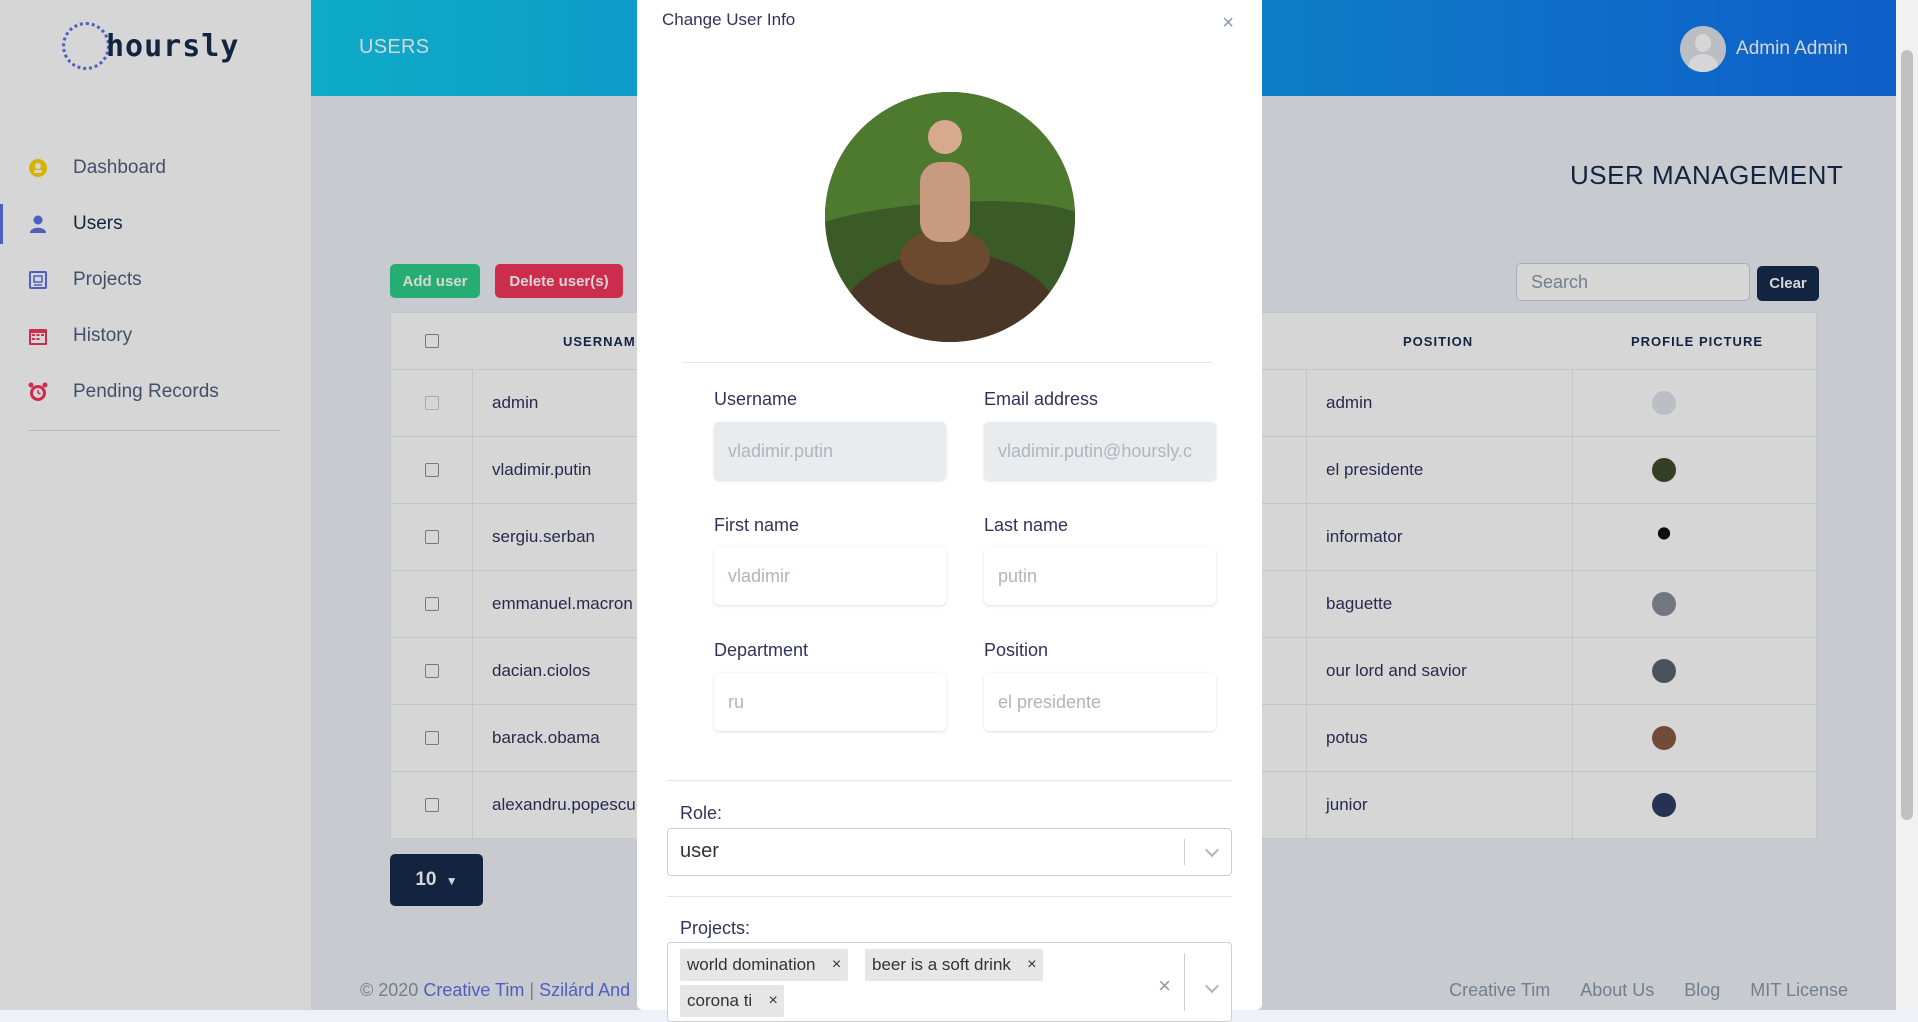 The image size is (1918, 1022). What do you see at coordinates (1907, 435) in the screenshot?
I see `scroll-thumb` at bounding box center [1907, 435].